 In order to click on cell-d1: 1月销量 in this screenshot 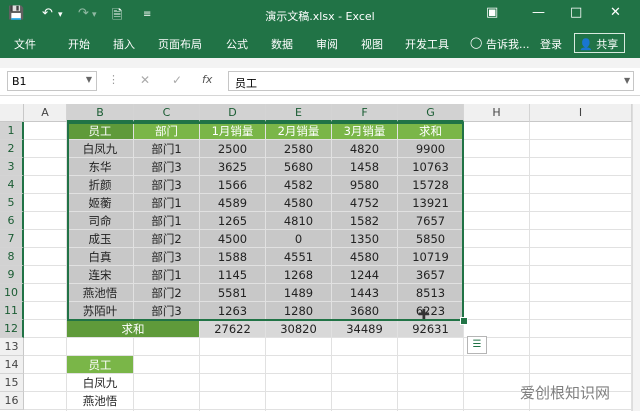, I will do `click(232, 130)`.